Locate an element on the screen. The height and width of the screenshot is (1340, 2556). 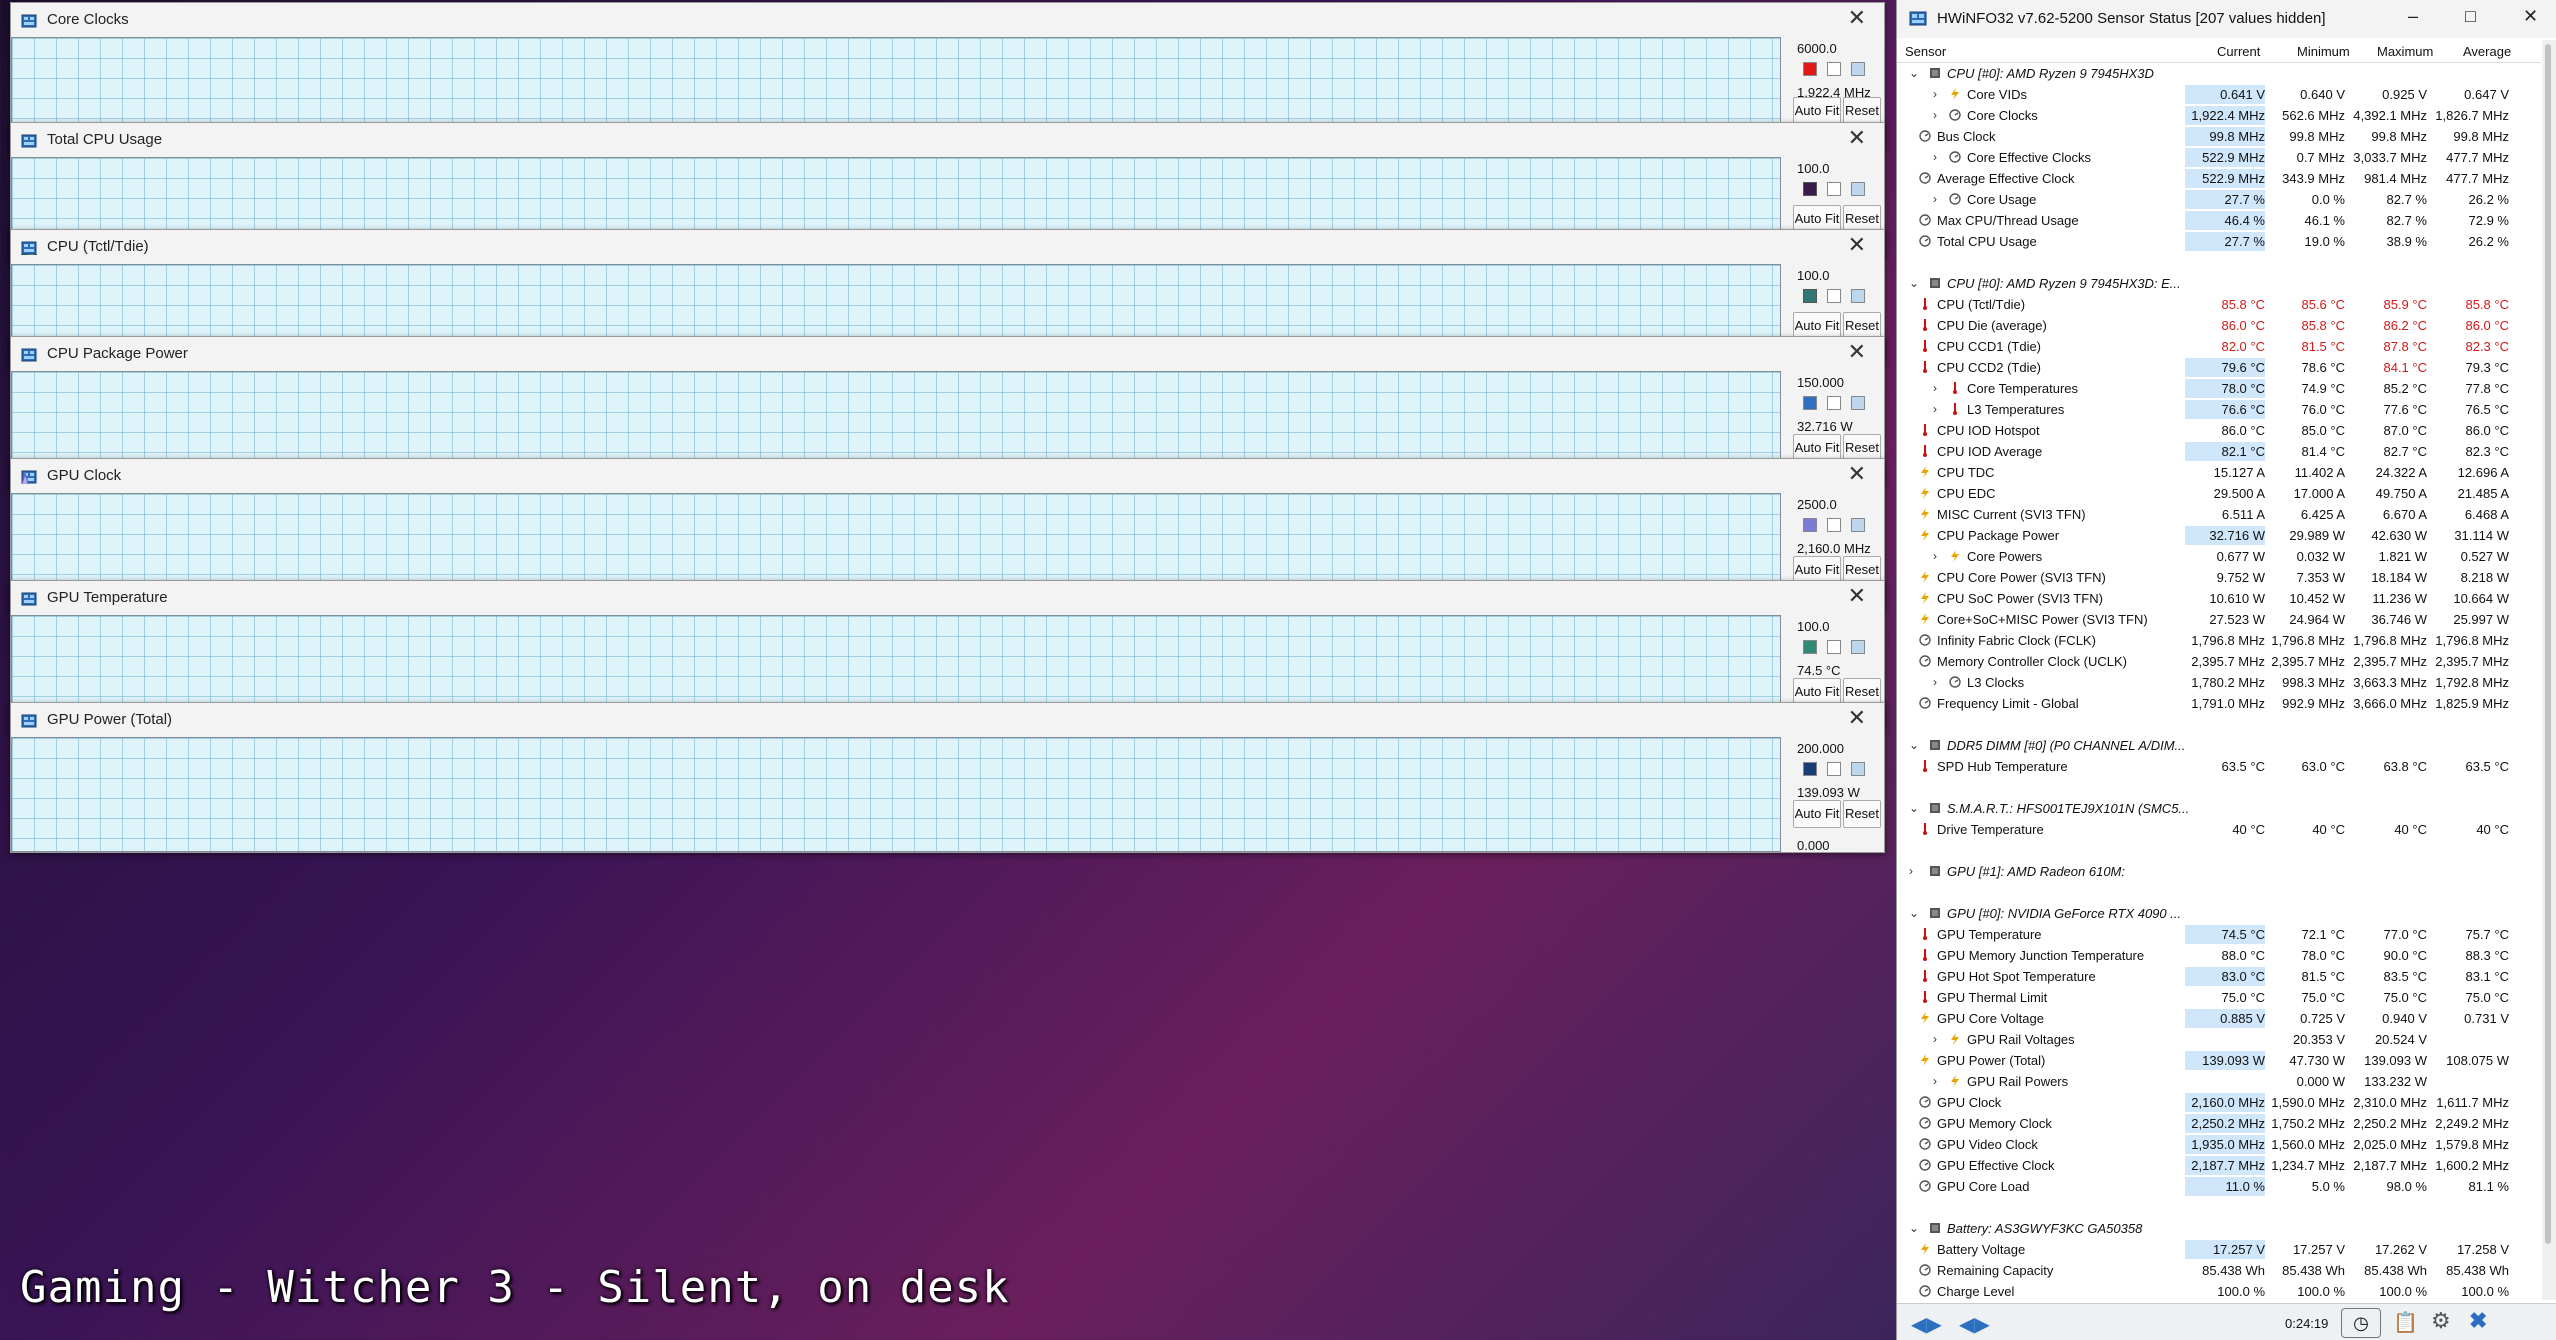
nav-back-icon: ◀▶ is located at coordinates (1926, 1324).